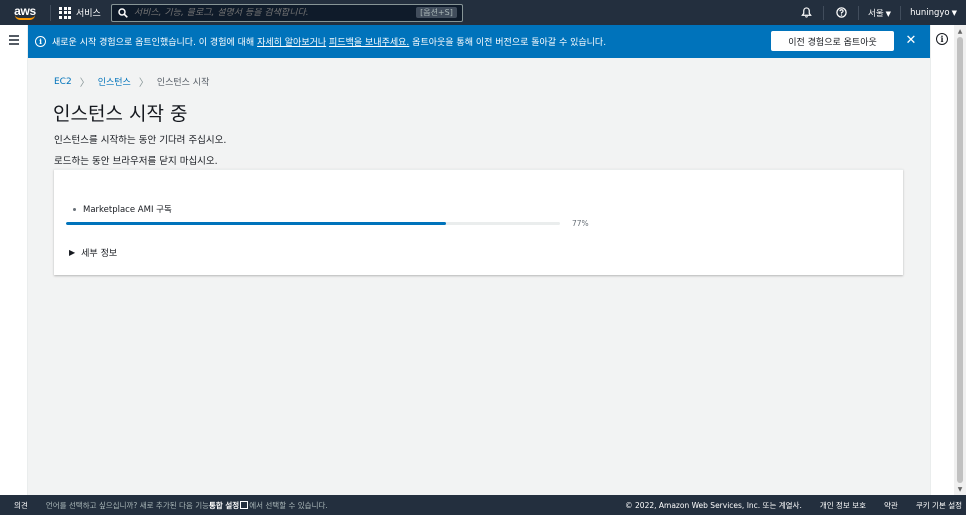 The height and width of the screenshot is (515, 966). I want to click on breadcrumb: EC2 〉 인스턴스 〉 인스턴스 시작, so click(132, 82).